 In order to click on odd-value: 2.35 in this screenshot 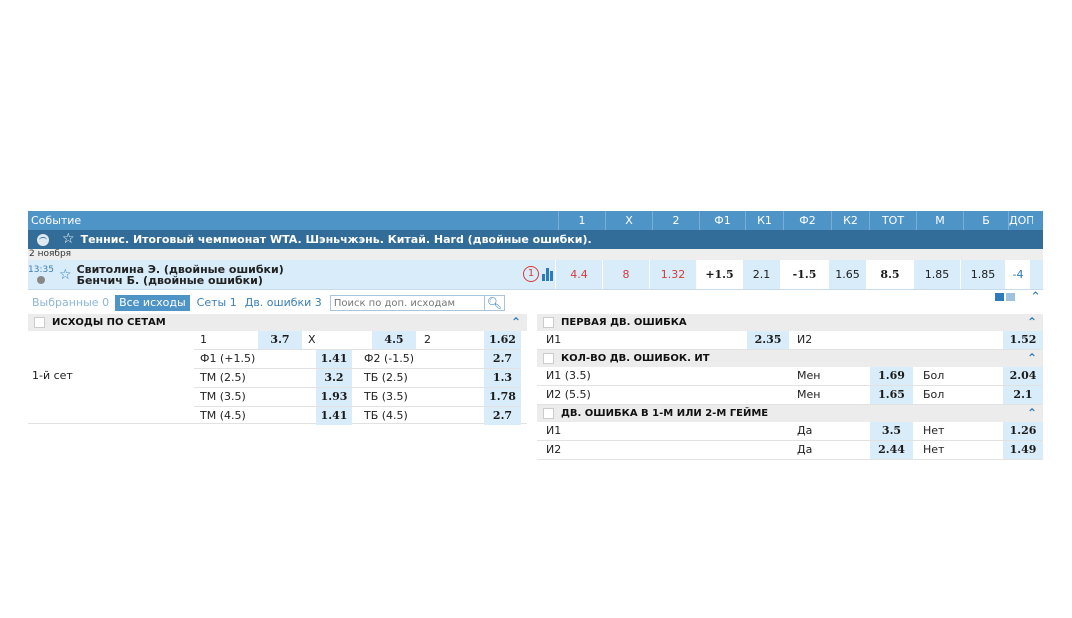, I will do `click(768, 340)`.